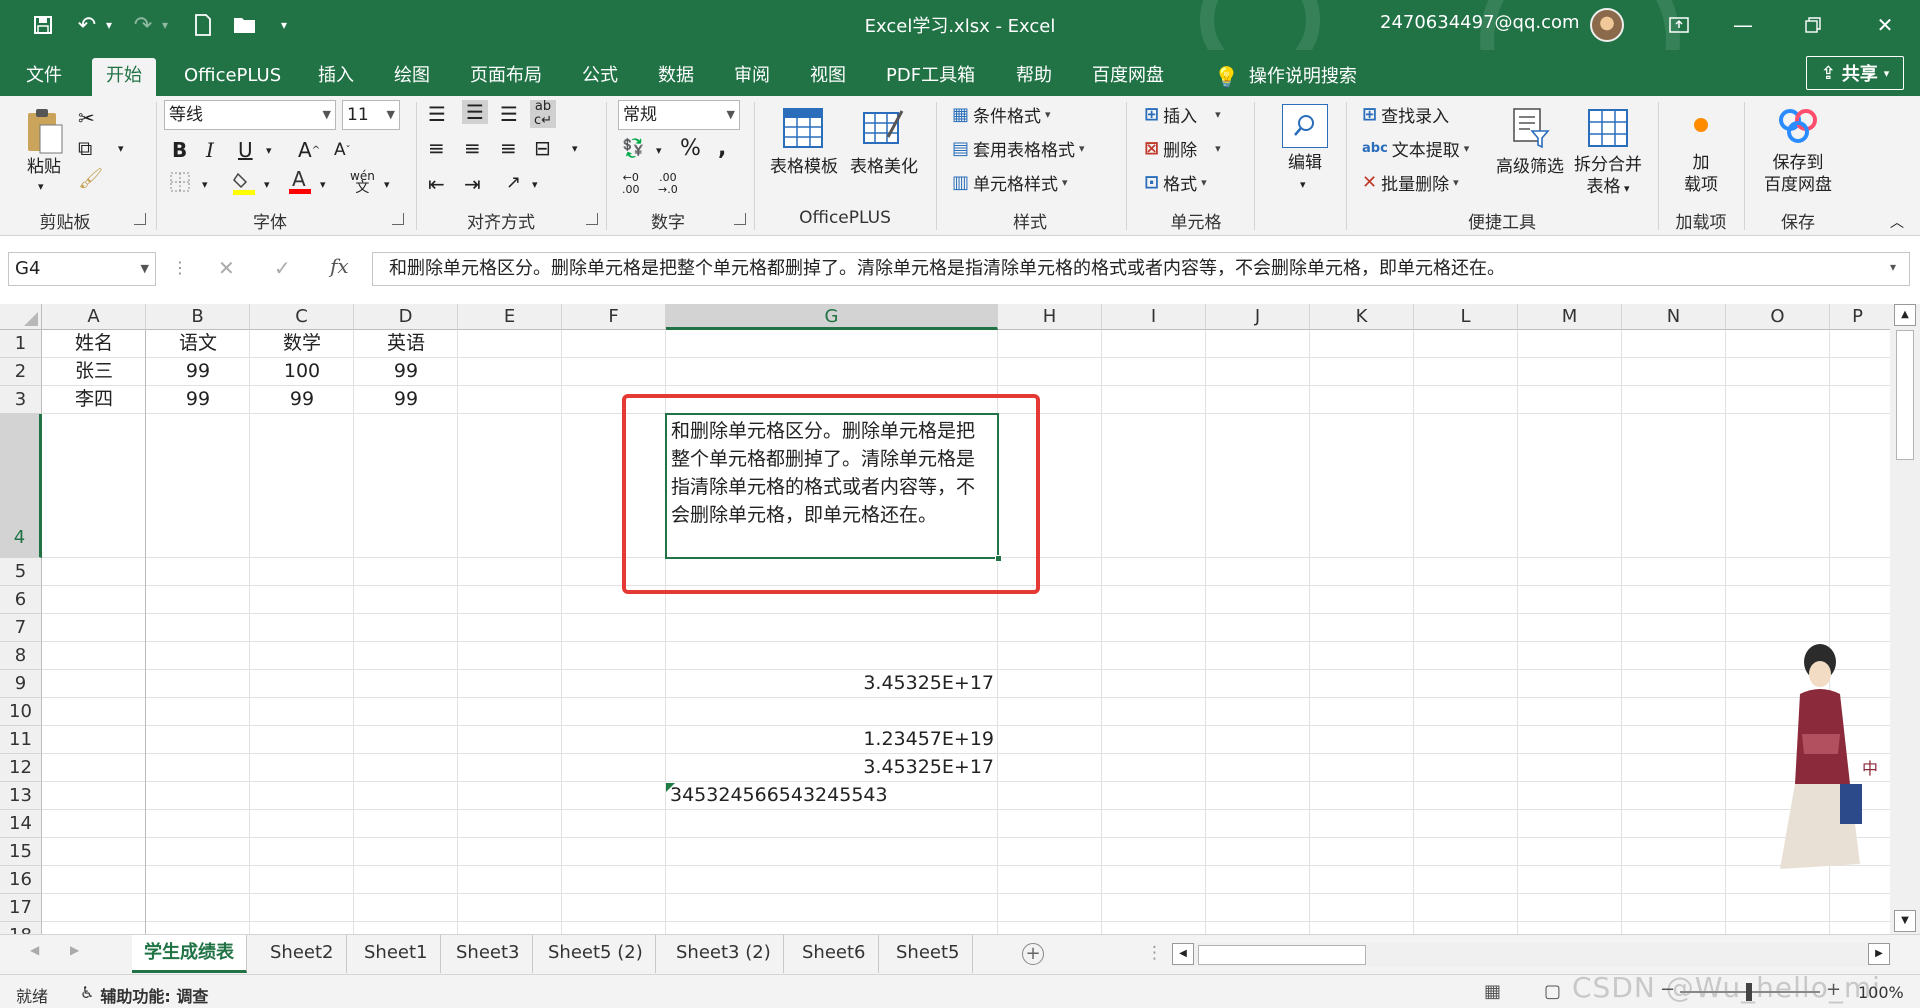 This screenshot has width=1920, height=1008. Describe the element at coordinates (94, 317) in the screenshot. I see `column-header-a: A` at that location.